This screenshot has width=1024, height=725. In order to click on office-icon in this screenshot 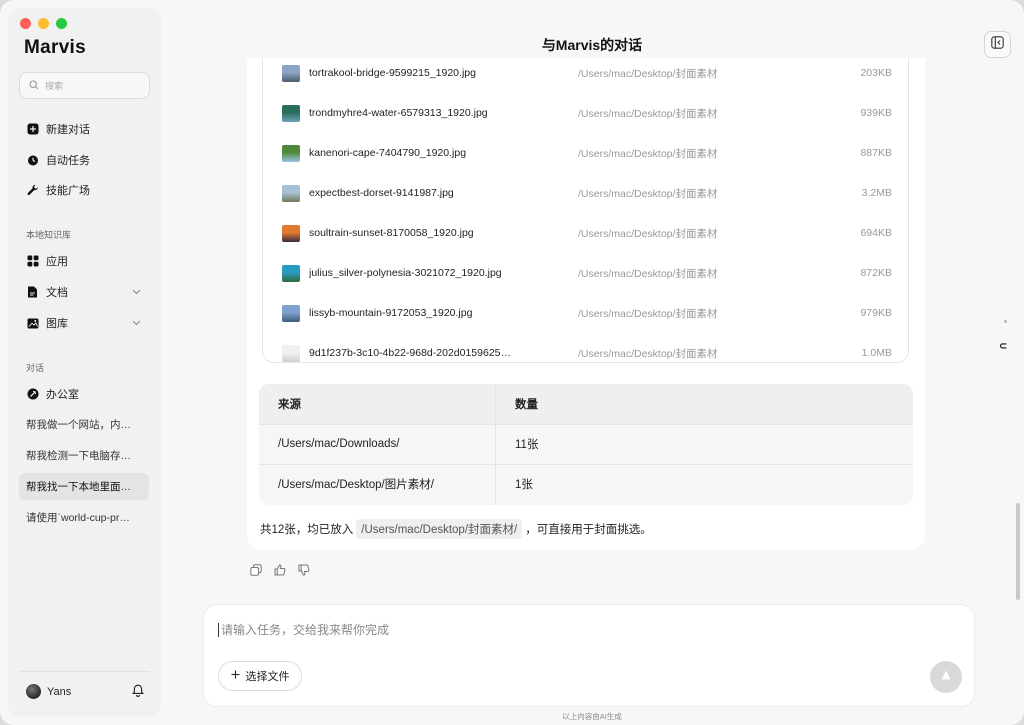, I will do `click(32, 394)`.